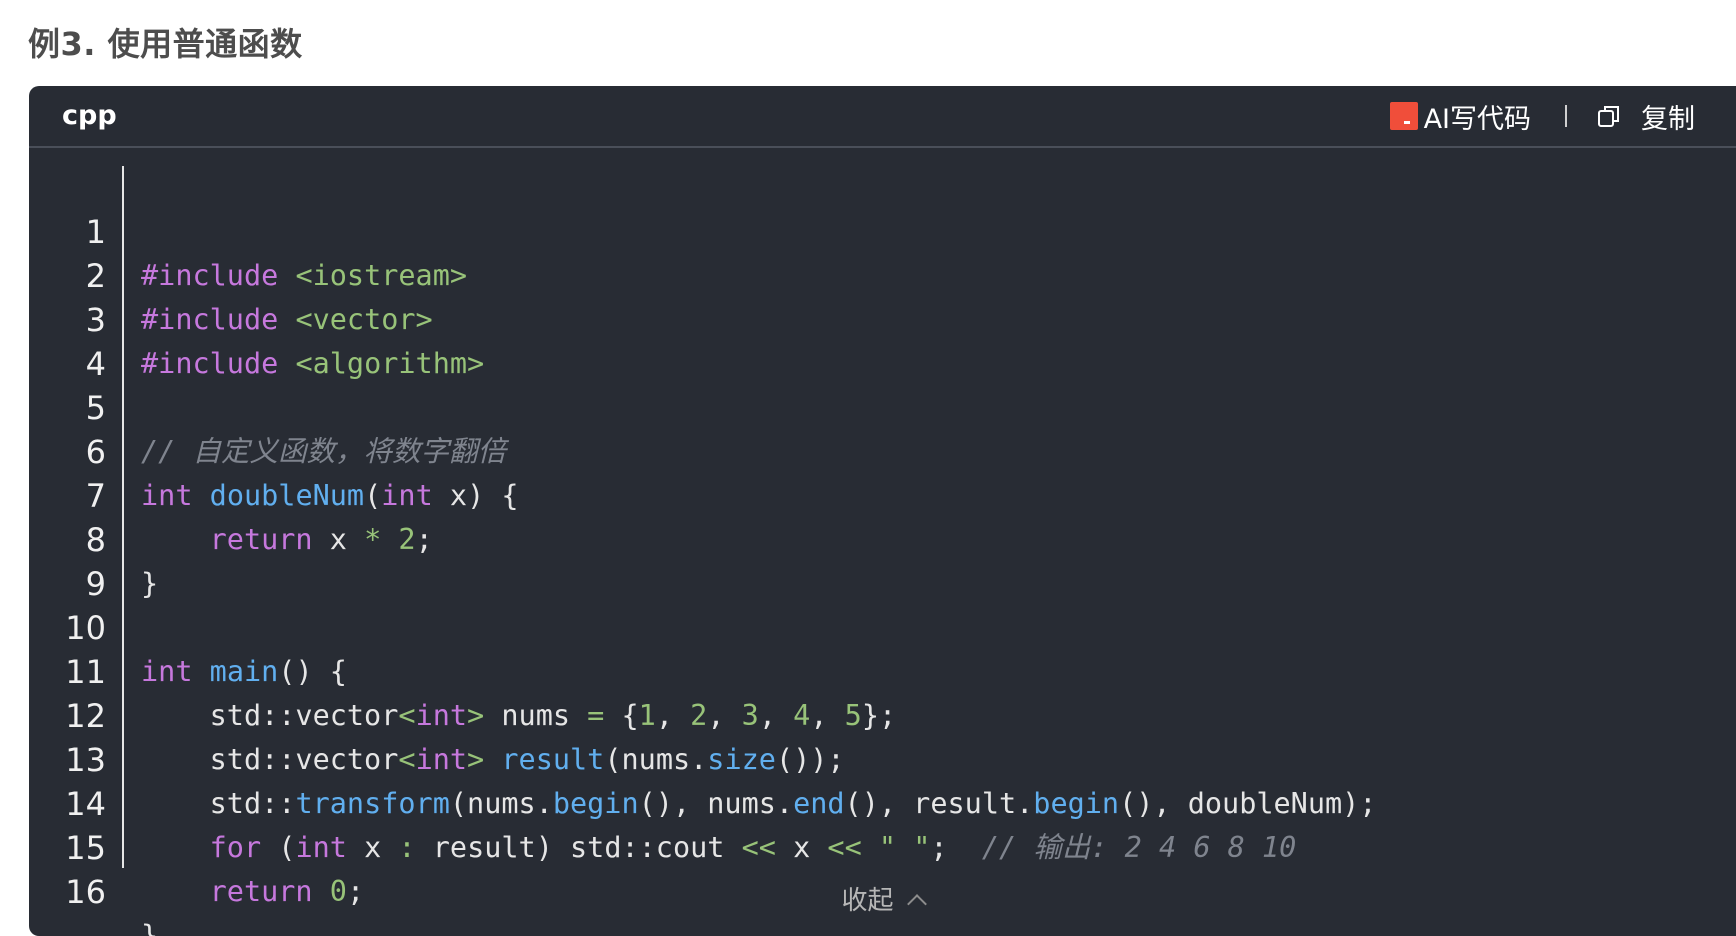 This screenshot has height=936, width=1736. Describe the element at coordinates (89, 115) in the screenshot. I see `language-label: cpp` at that location.